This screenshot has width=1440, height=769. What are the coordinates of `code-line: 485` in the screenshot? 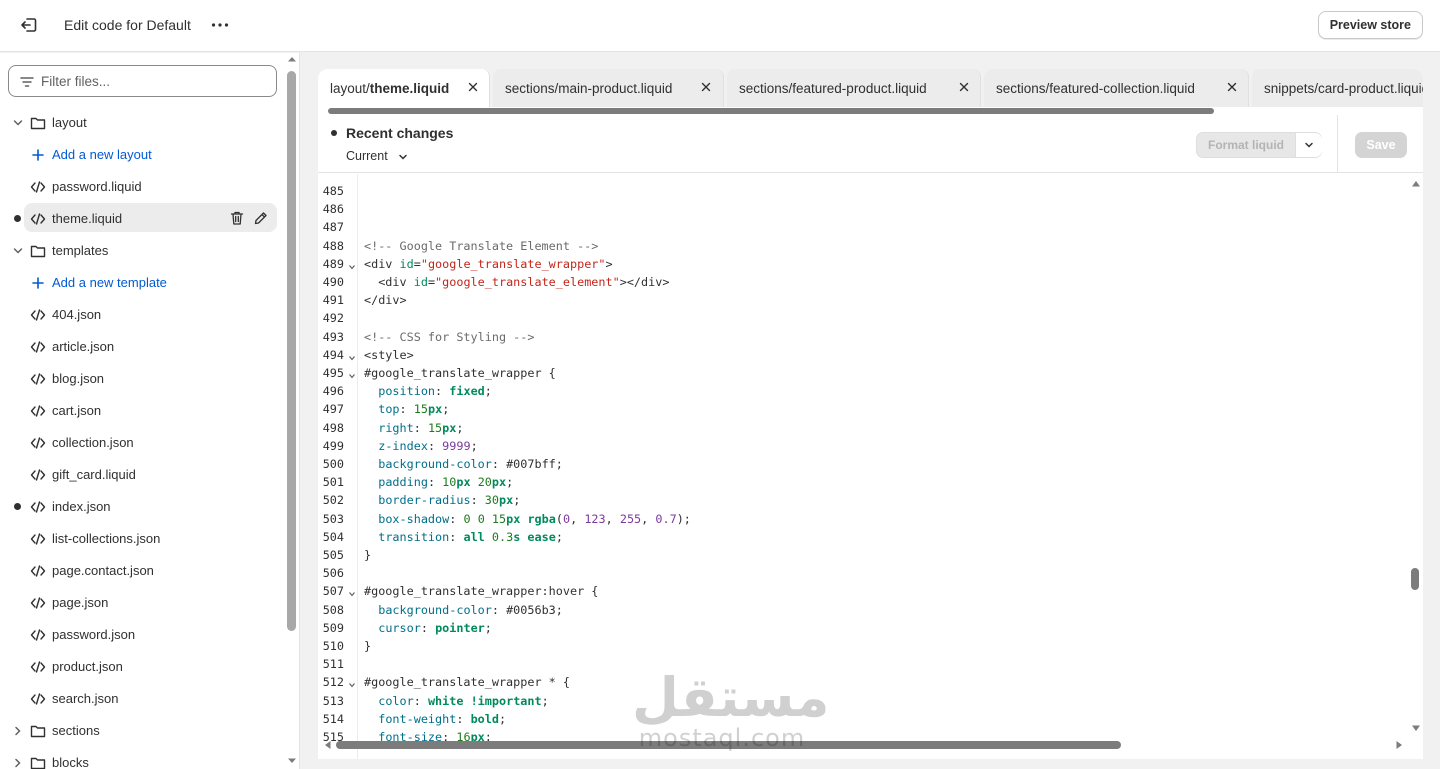 It's located at (858, 191).